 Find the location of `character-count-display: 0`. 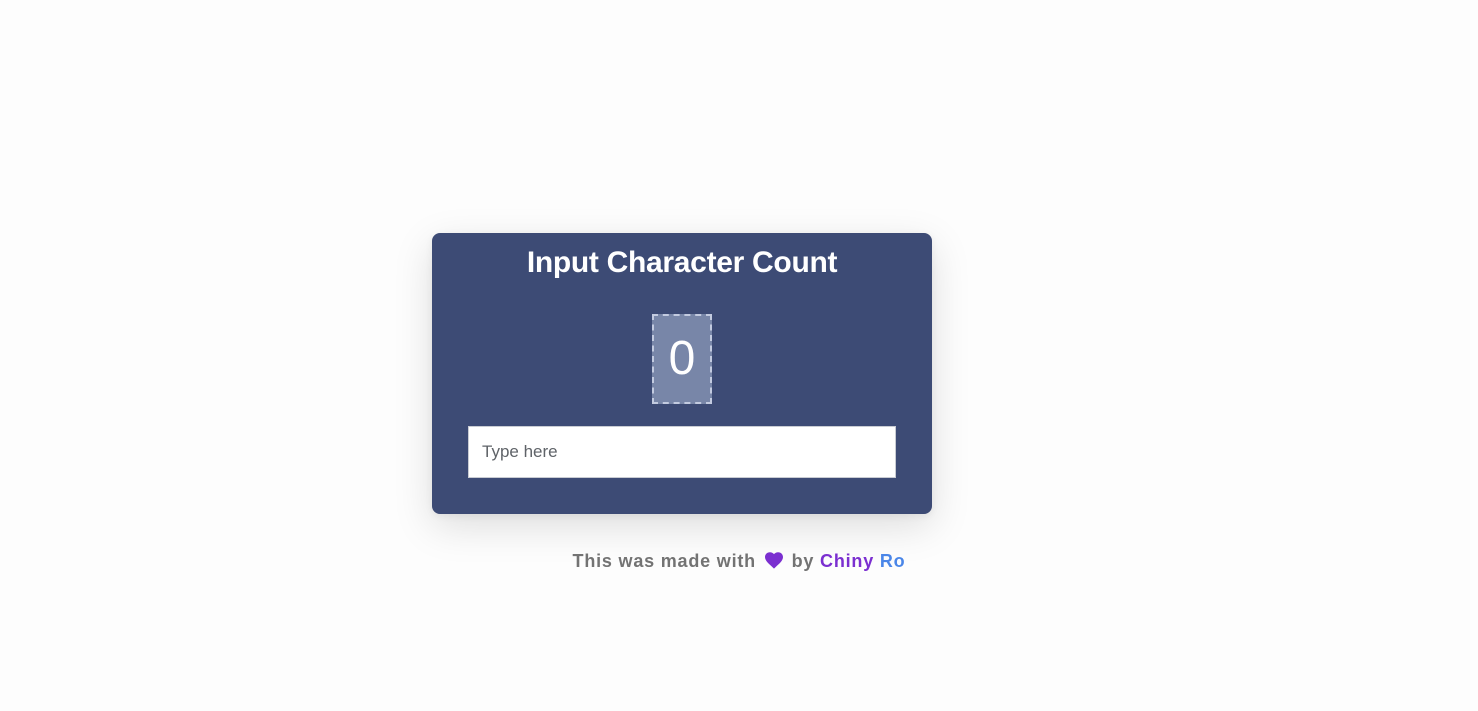

character-count-display: 0 is located at coordinates (682, 359).